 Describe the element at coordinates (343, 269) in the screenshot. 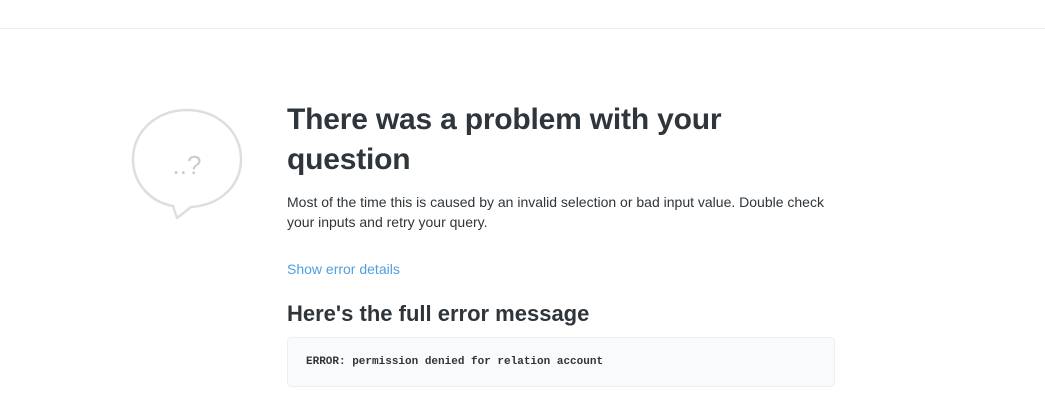

I see `show-error-details-link: Show error details` at that location.